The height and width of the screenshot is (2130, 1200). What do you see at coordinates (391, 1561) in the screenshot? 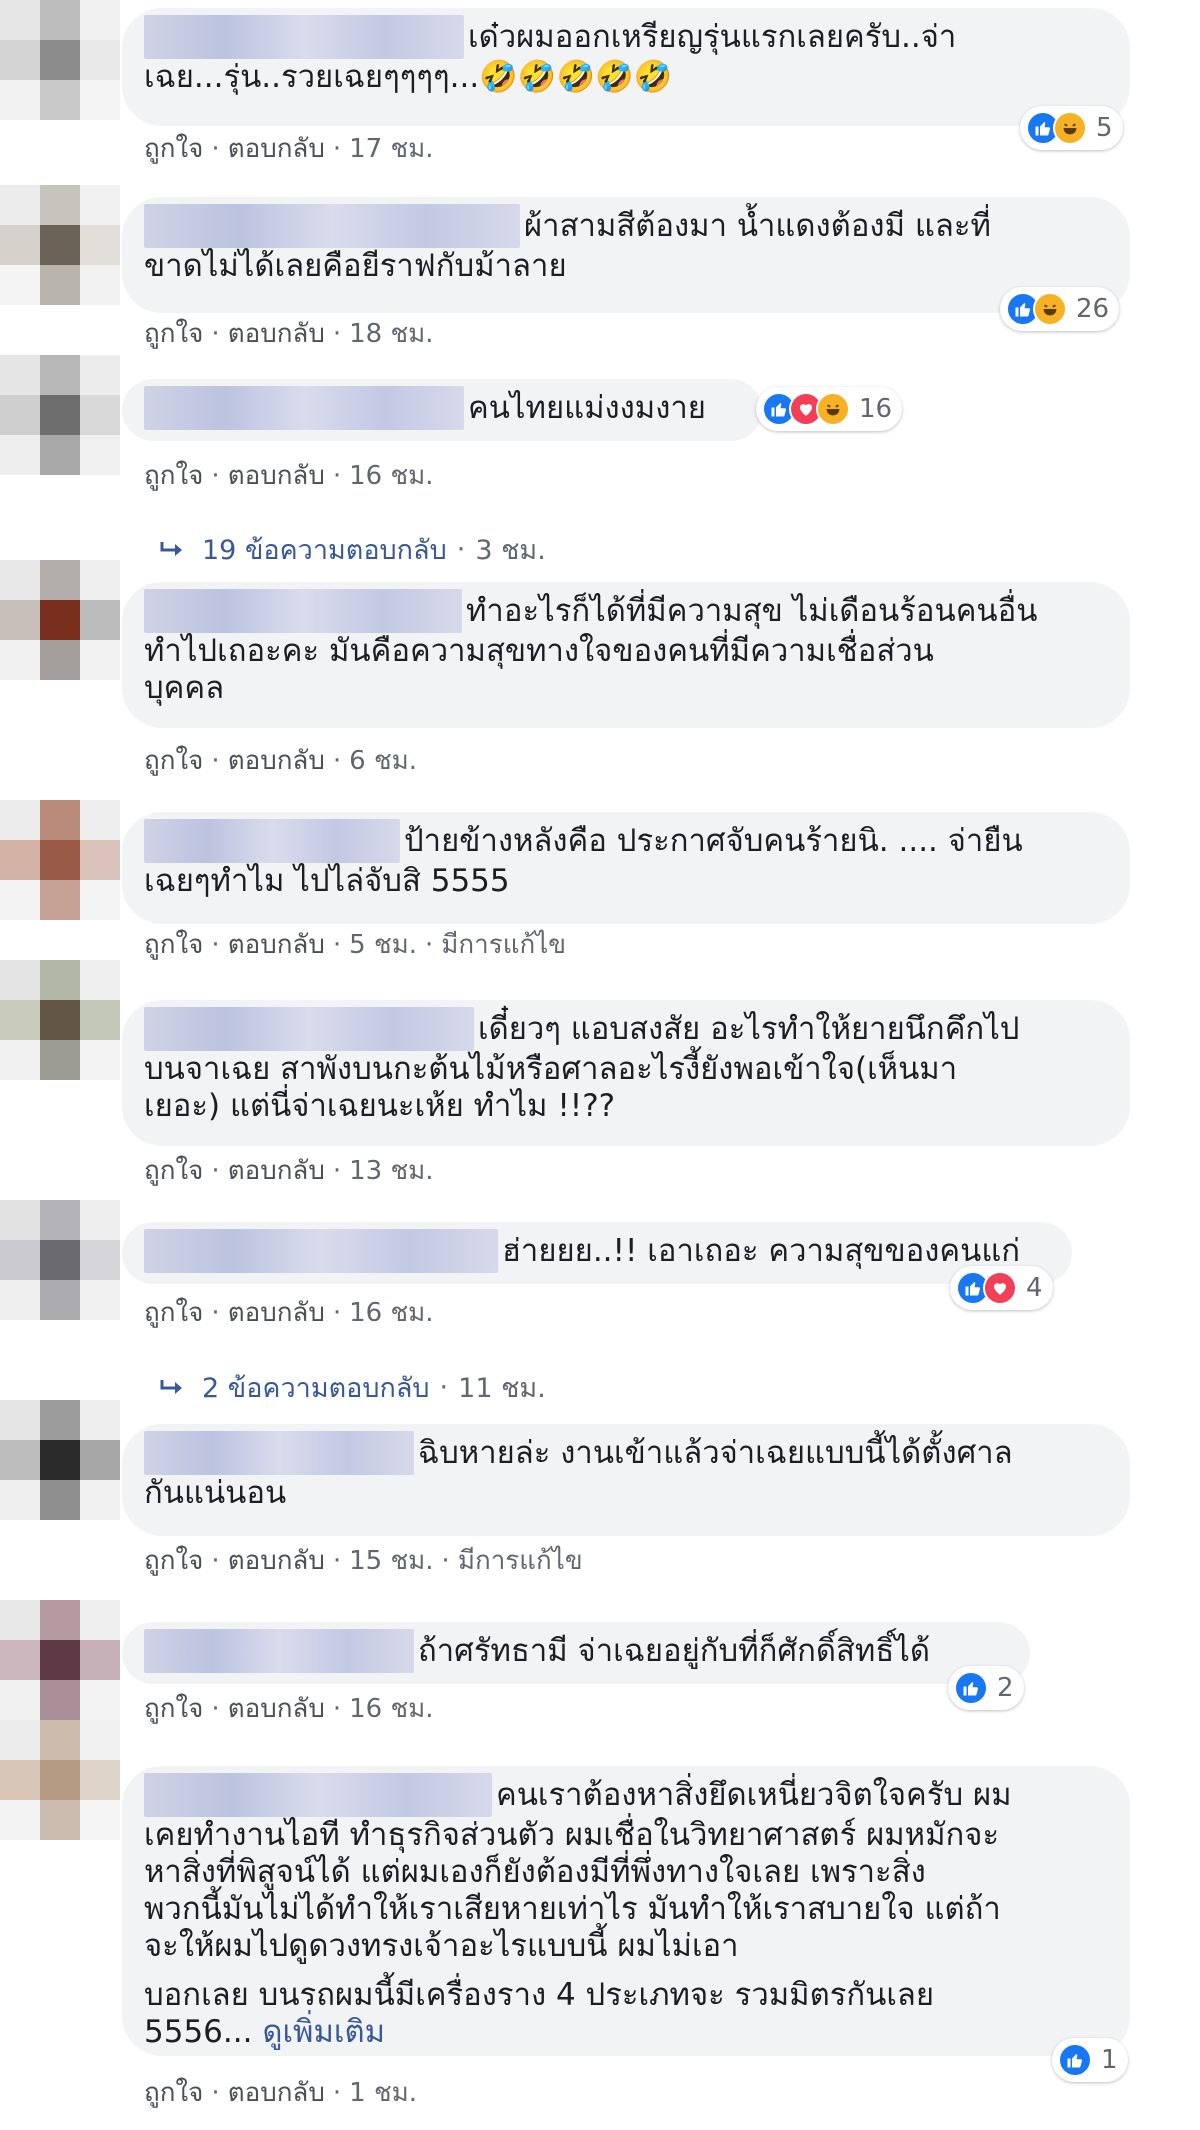
I see `comment-timestamp: 15 ชม.` at bounding box center [391, 1561].